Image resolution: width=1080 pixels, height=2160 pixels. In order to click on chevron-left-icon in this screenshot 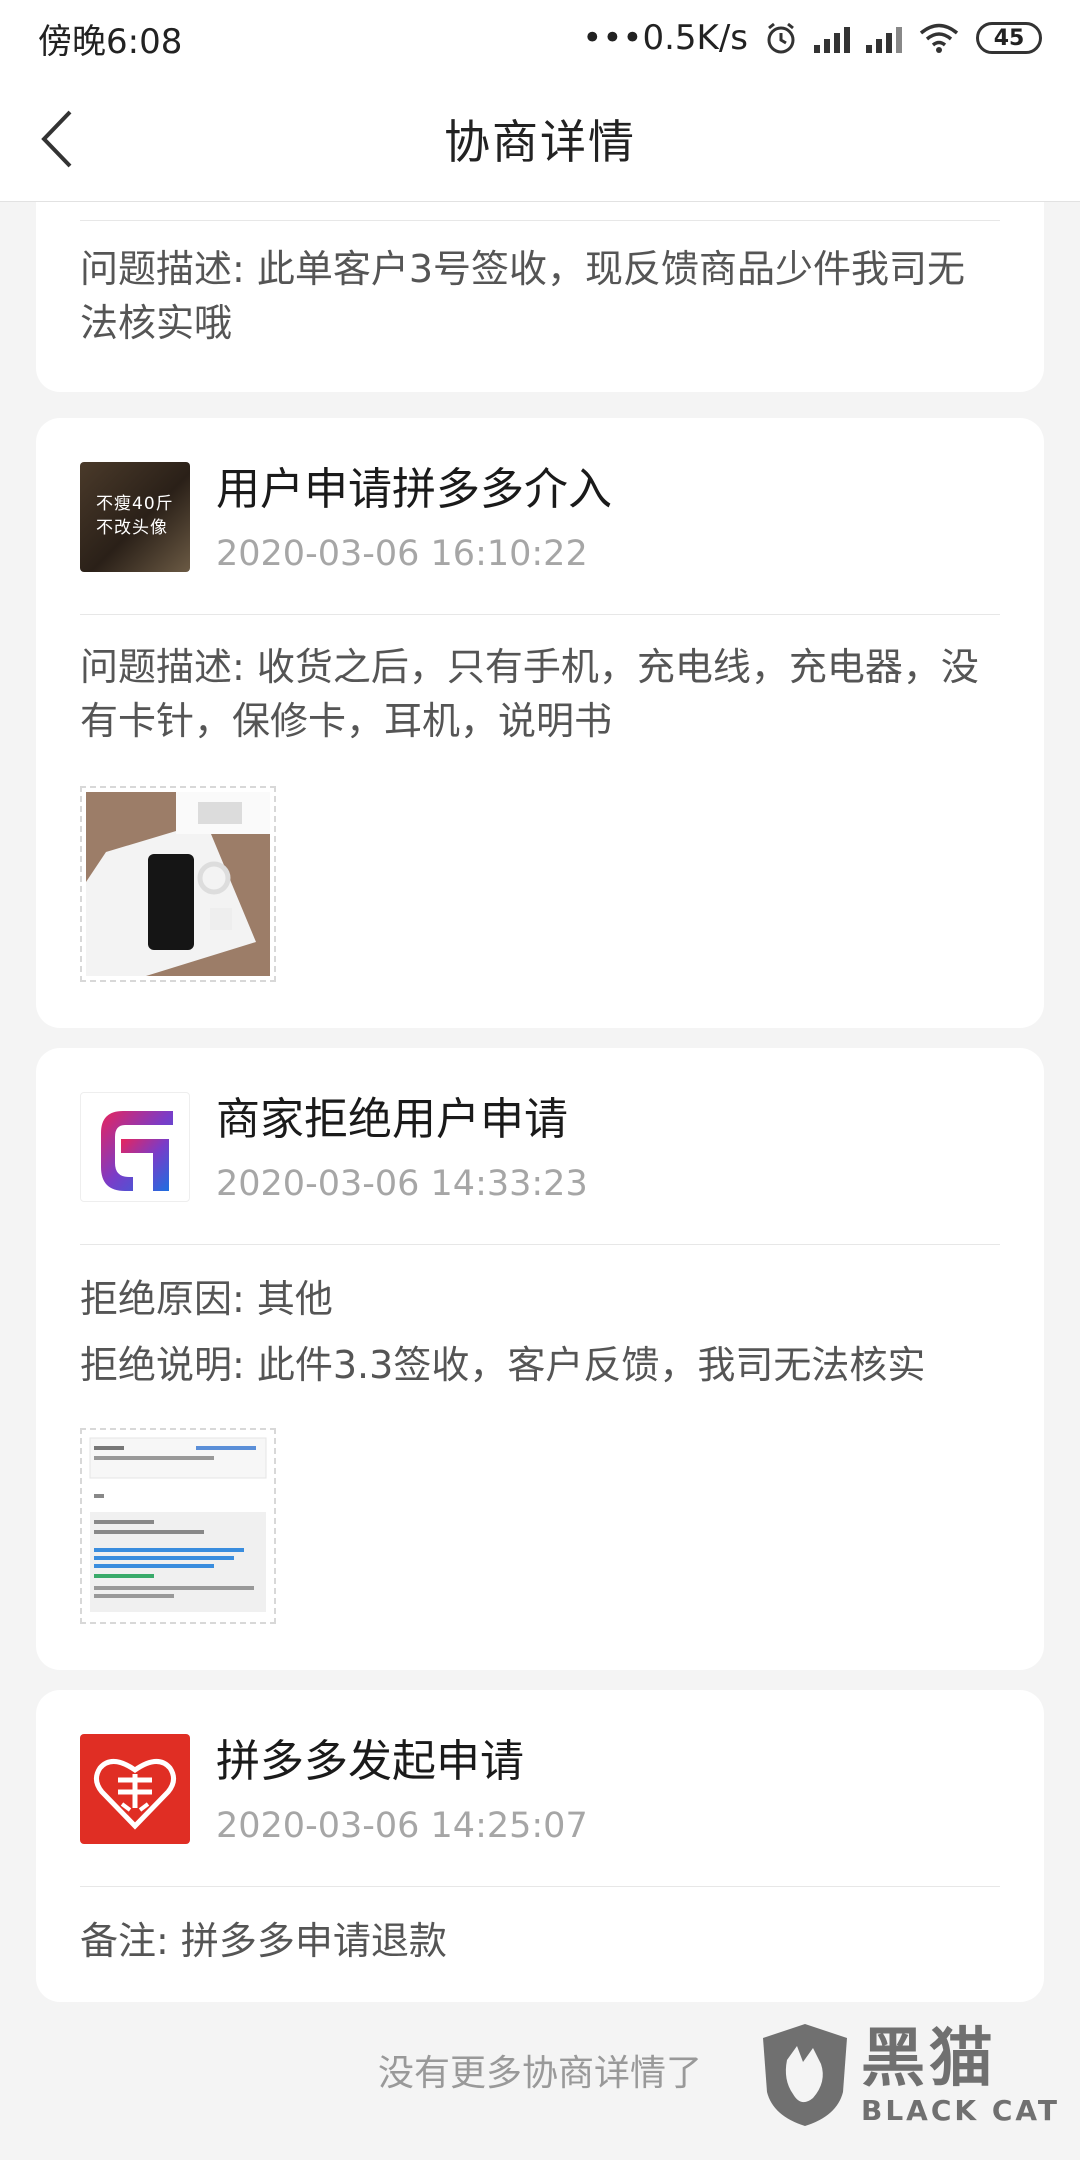, I will do `click(66, 139)`.